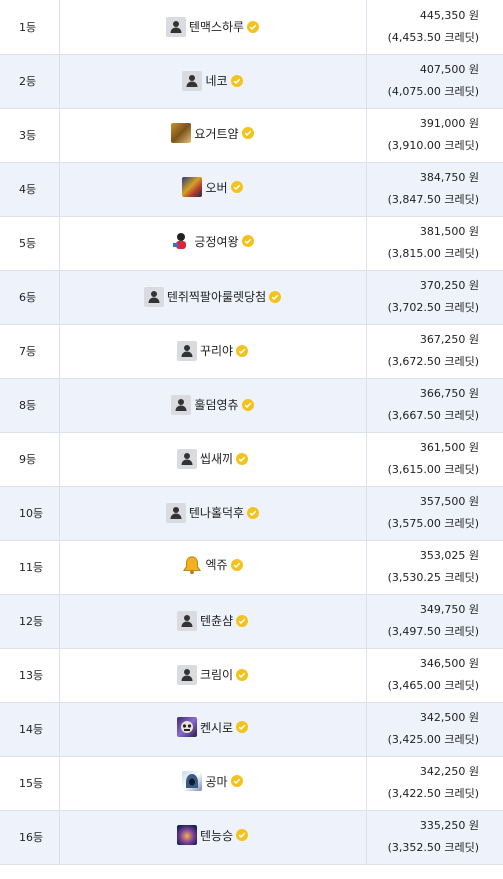 The width and height of the screenshot is (503, 879). I want to click on amount-won: 407,500 원, so click(449, 69).